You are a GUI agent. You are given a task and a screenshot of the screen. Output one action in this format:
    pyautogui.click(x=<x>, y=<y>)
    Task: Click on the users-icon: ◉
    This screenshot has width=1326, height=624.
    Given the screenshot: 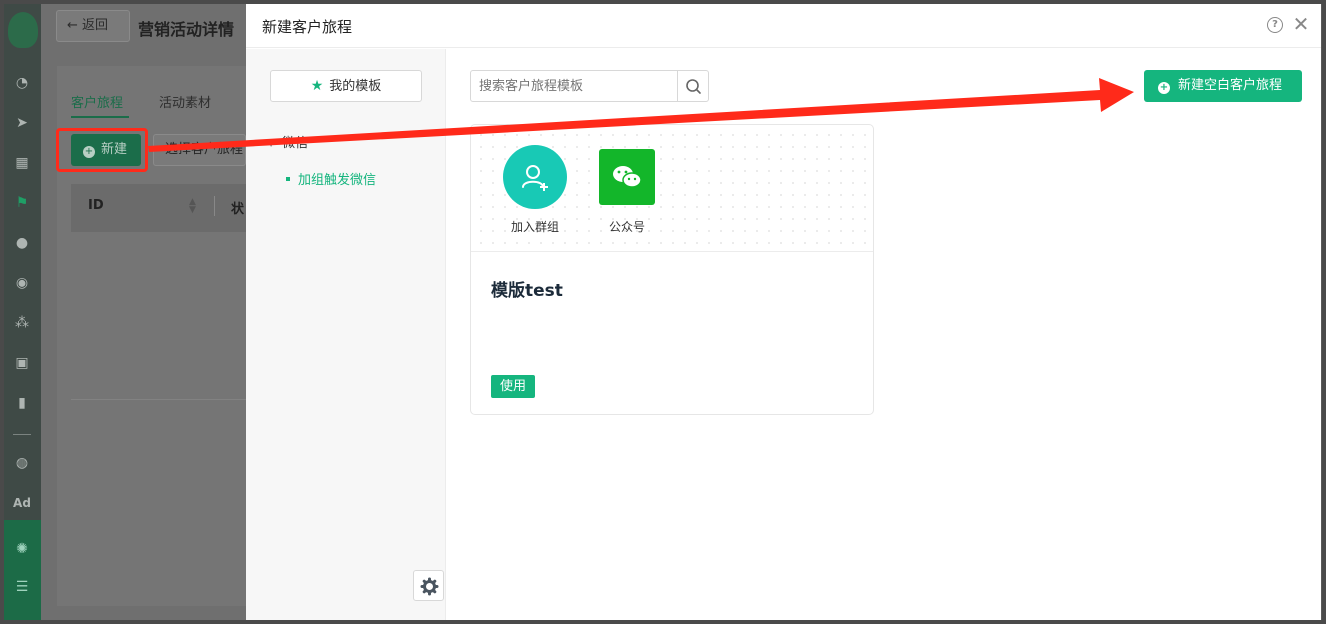 What is the action you would take?
    pyautogui.click(x=22, y=283)
    